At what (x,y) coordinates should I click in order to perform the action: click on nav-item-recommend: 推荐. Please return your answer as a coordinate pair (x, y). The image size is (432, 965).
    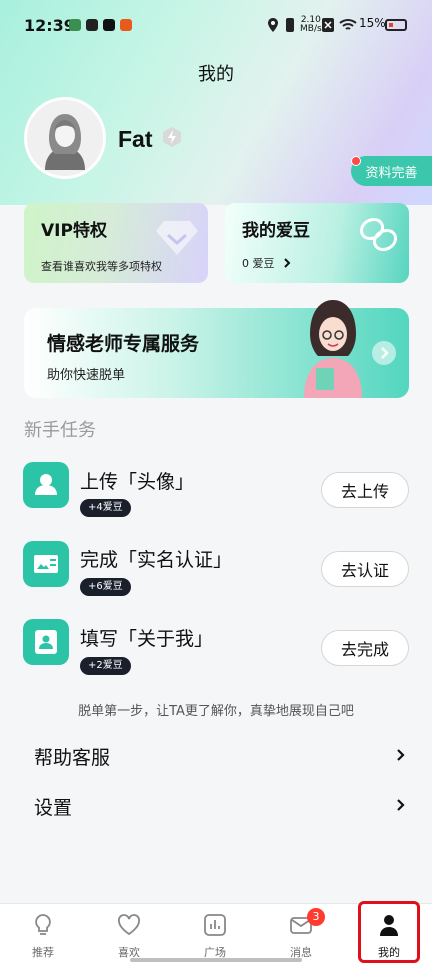
    Looking at the image, I should click on (43, 934).